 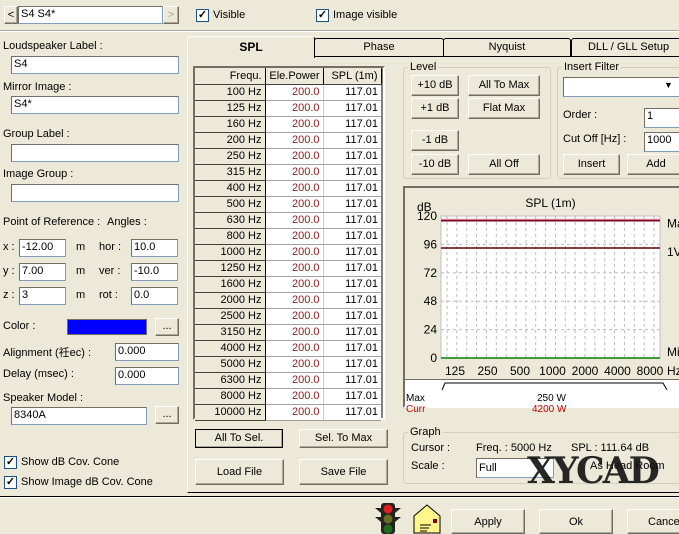 What do you see at coordinates (435, 140) in the screenshot?
I see `minus-1db-button: -1 dB` at bounding box center [435, 140].